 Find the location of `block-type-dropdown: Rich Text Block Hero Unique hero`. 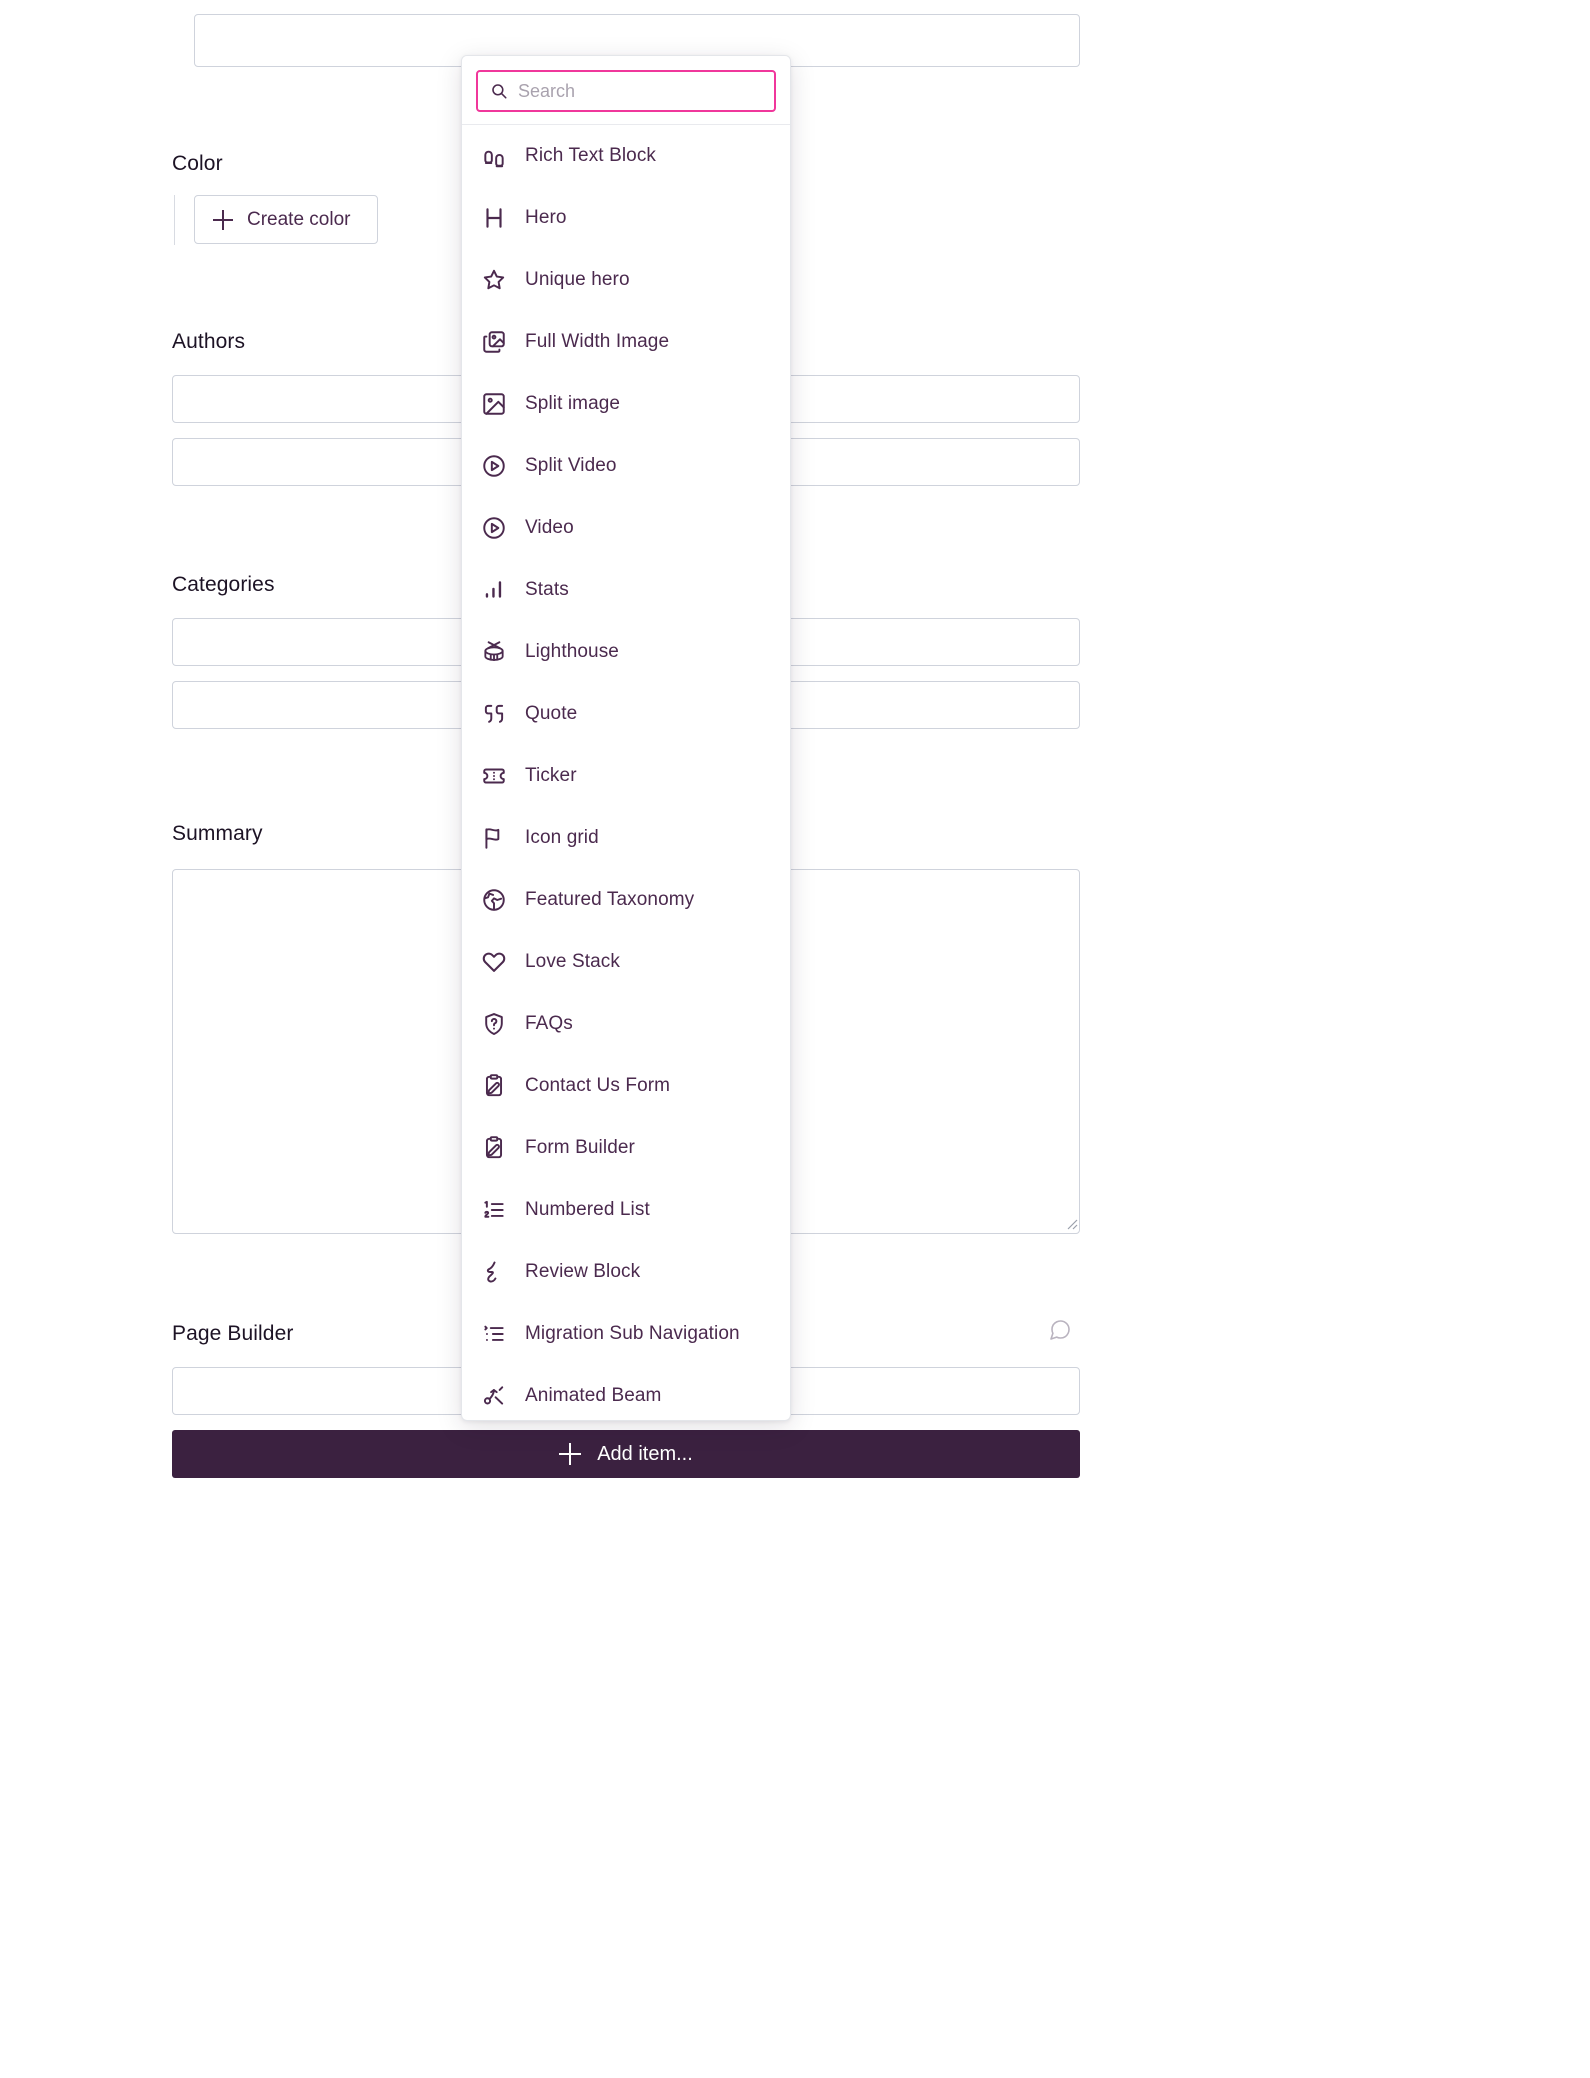

block-type-dropdown: Rich Text Block Hero Unique hero is located at coordinates (626, 738).